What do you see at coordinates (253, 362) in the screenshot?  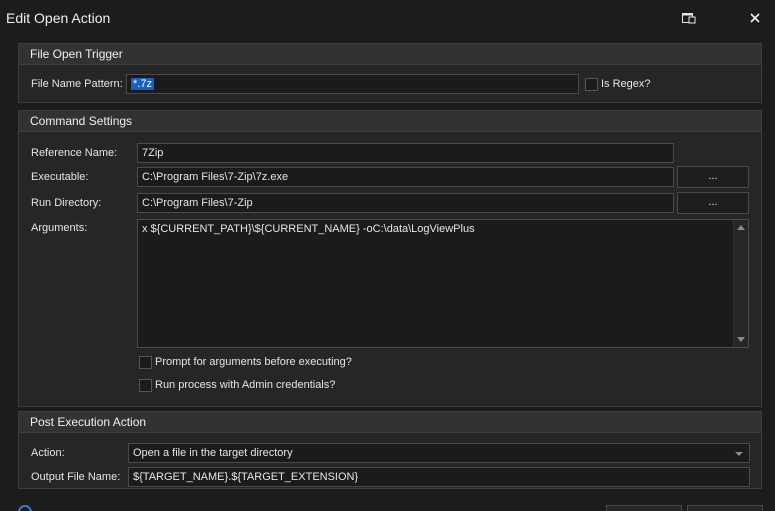 I see `prompt-arguments-label: Prompt for arguments before executing?` at bounding box center [253, 362].